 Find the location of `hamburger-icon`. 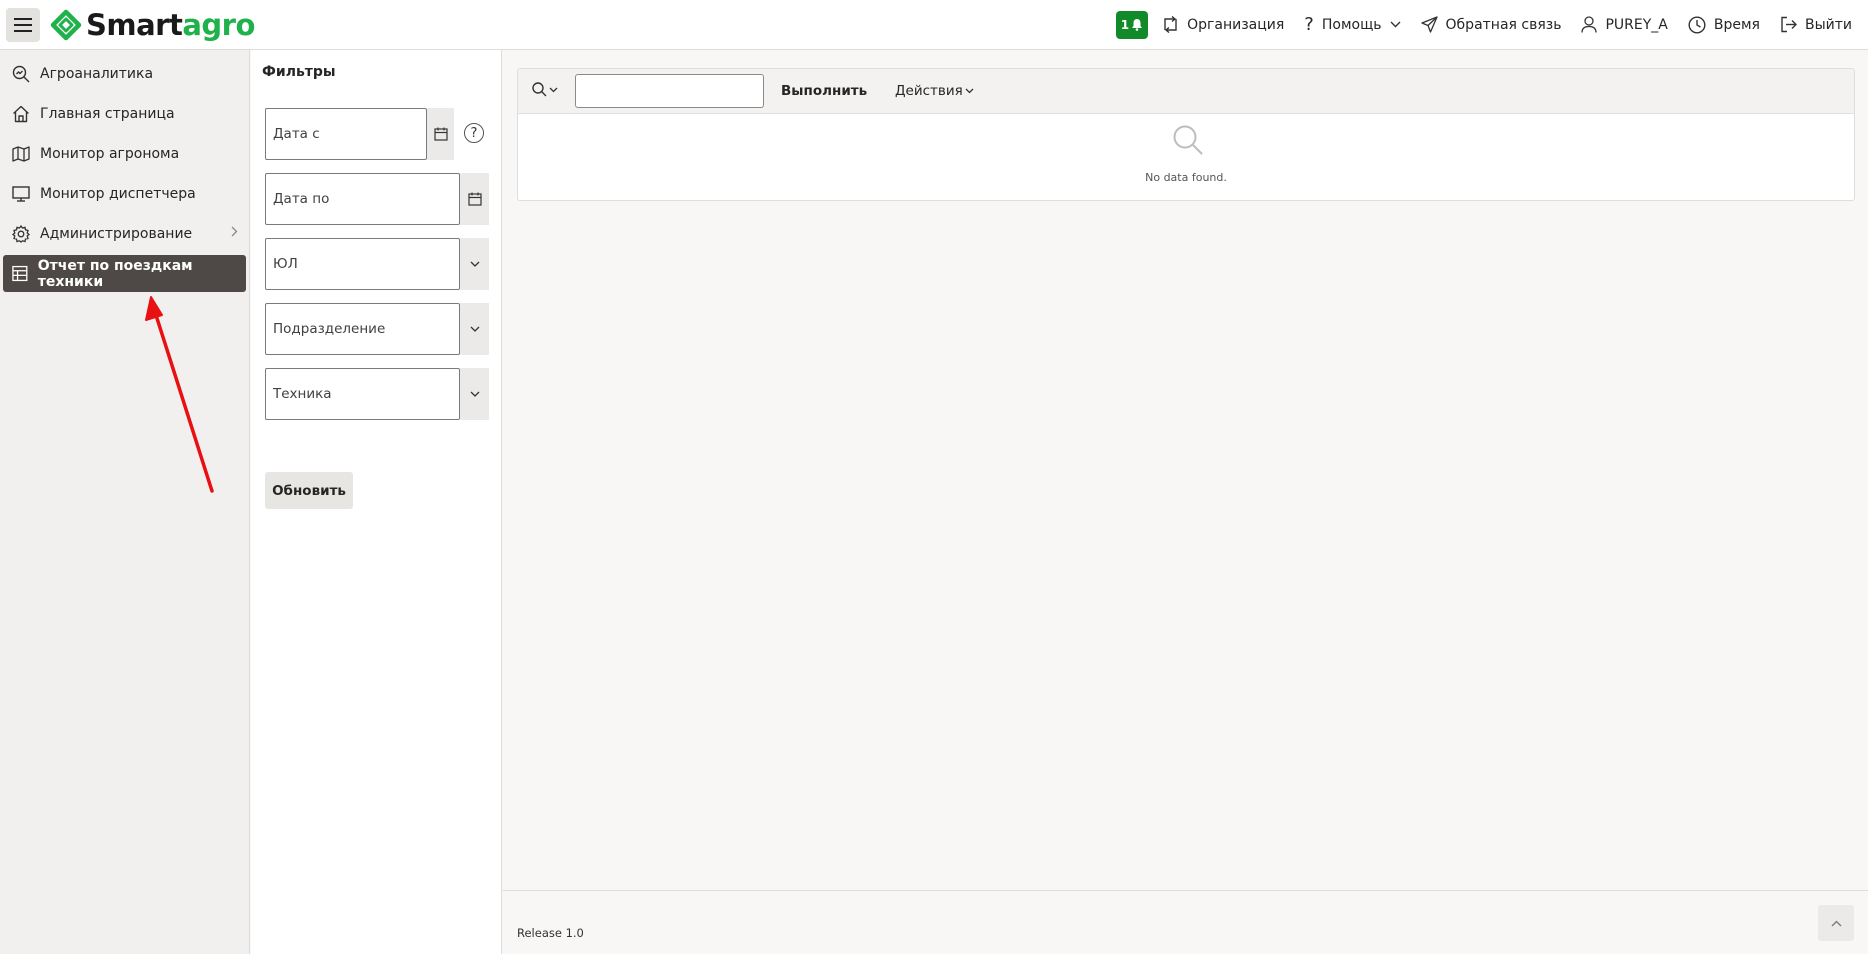

hamburger-icon is located at coordinates (23, 24).